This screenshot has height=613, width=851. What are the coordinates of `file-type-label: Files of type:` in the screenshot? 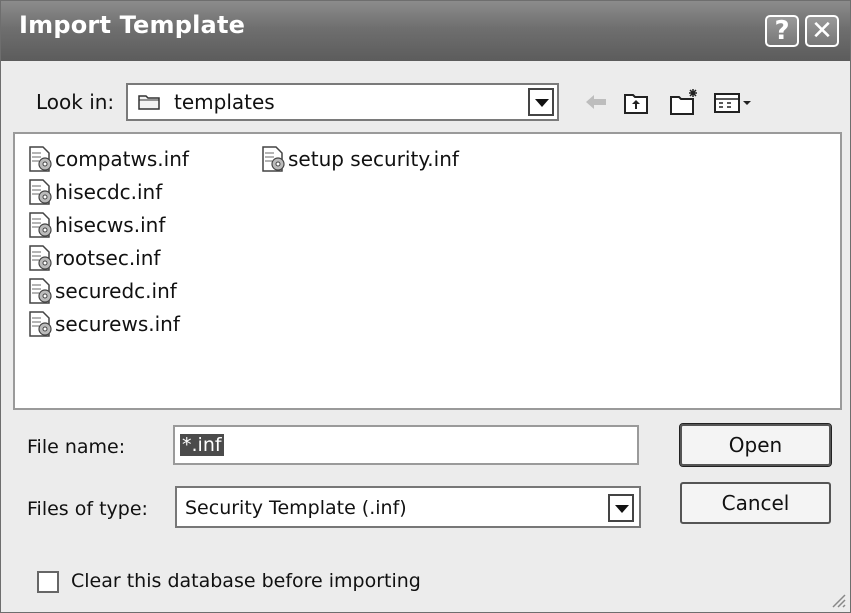 It's located at (87, 509).